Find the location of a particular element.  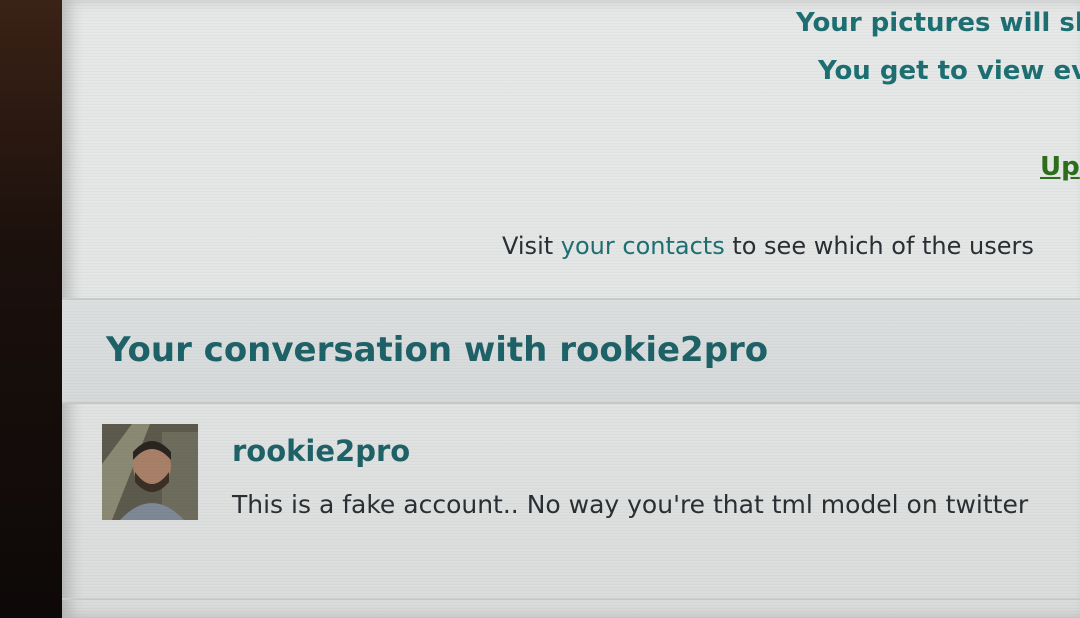

your-contacts-link: your contacts is located at coordinates (643, 246).